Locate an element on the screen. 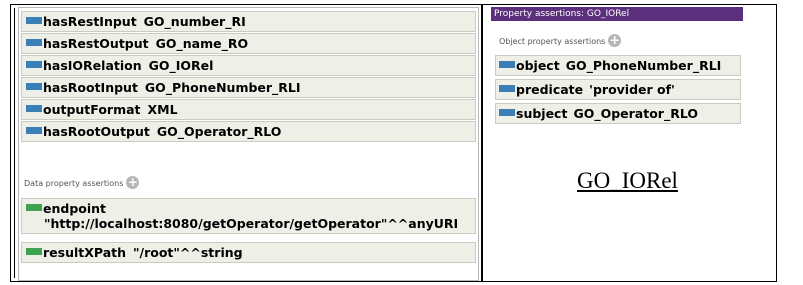 The width and height of the screenshot is (803, 285). property-name: hasRestInput is located at coordinates (90, 21).